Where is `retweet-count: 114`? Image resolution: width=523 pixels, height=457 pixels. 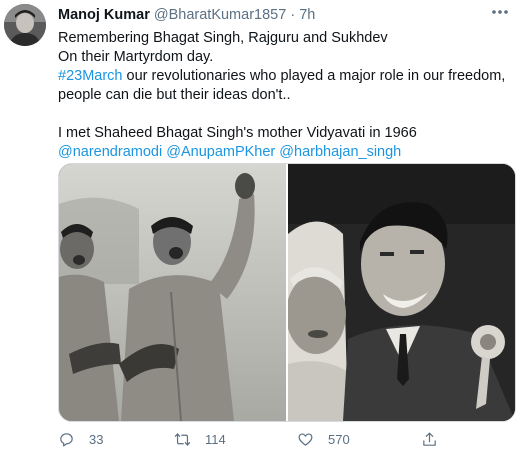 retweet-count: 114 is located at coordinates (215, 439).